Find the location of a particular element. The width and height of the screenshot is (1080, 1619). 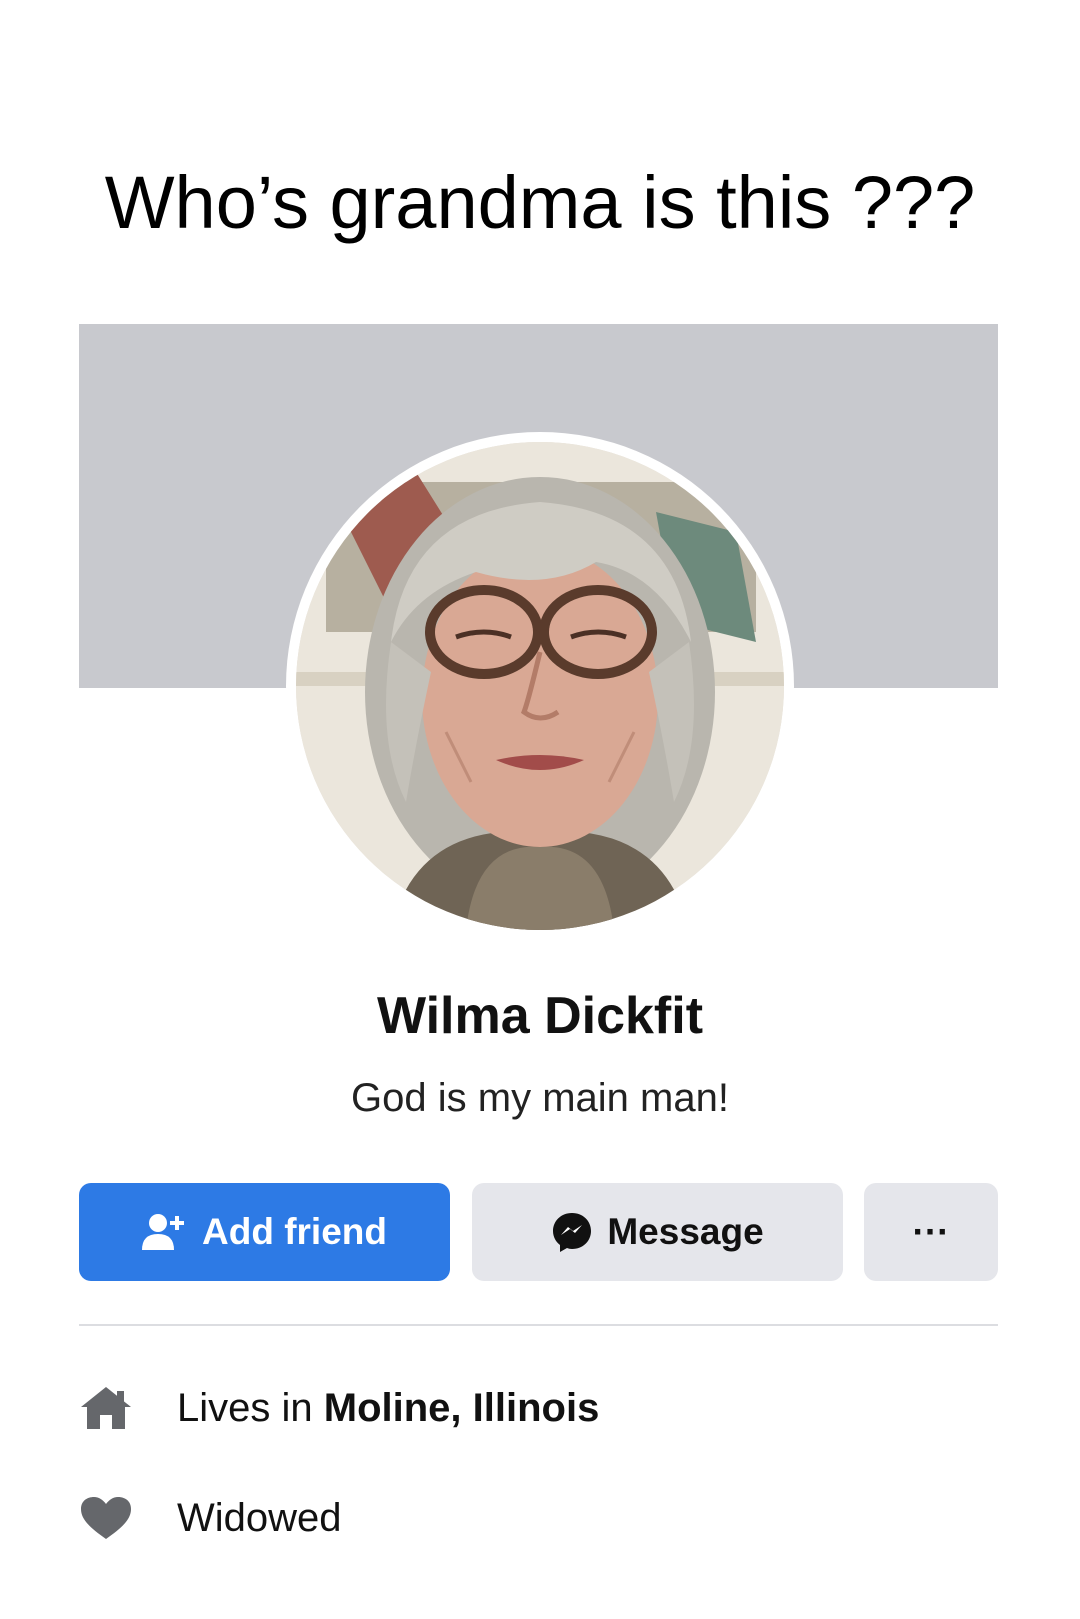

profile-bio: God is my main man! is located at coordinates (540, 1098).